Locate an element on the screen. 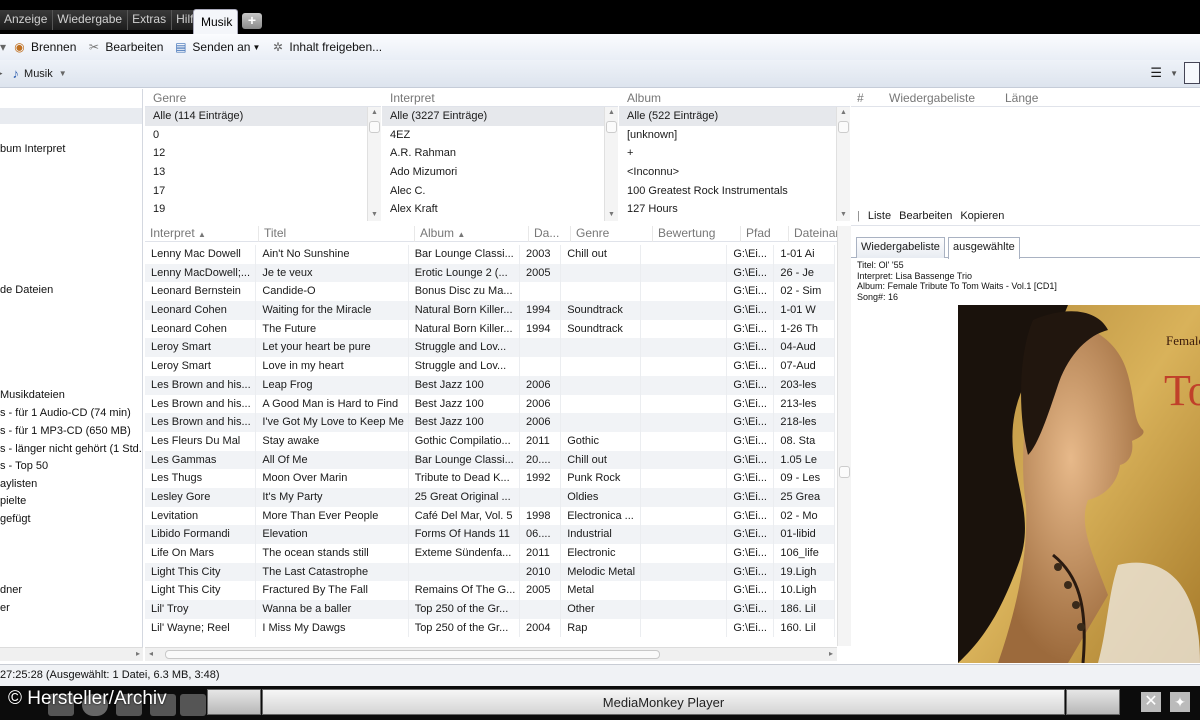  close-icon: ✕ is located at coordinates (1151, 702).